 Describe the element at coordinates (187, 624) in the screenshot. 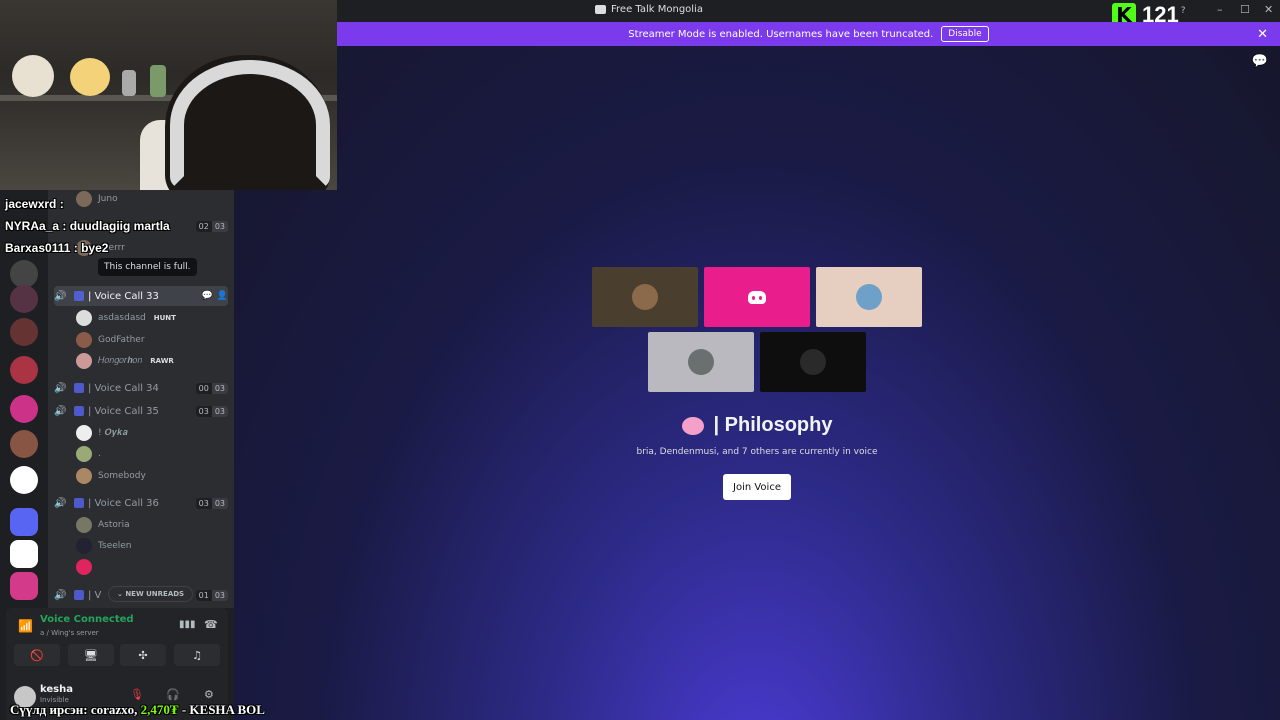

I see `noise-suppression-icon: ▮▮▮` at that location.